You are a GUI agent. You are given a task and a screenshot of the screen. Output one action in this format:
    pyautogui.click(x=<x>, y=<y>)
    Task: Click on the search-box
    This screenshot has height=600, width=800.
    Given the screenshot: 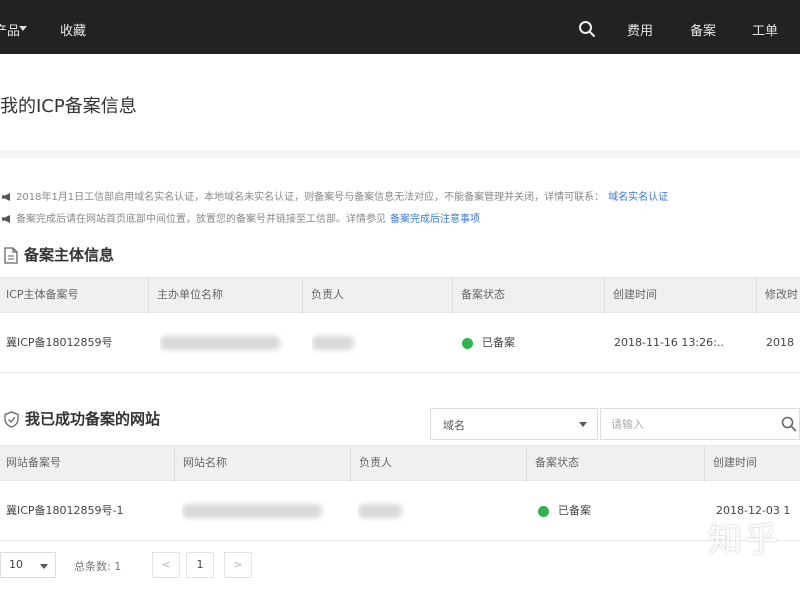 What is the action you would take?
    pyautogui.click(x=700, y=424)
    